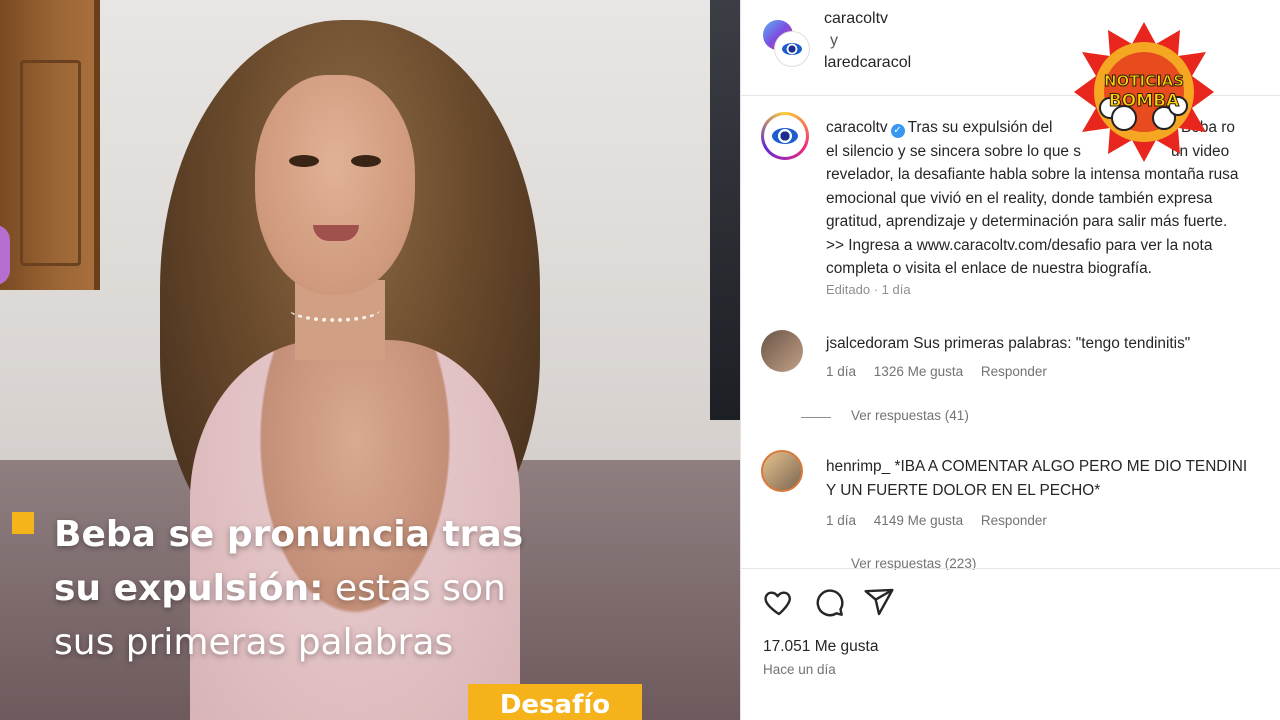 Image resolution: width=1280 pixels, height=720 pixels. I want to click on comment-likes: 4149 Me gusta, so click(918, 520).